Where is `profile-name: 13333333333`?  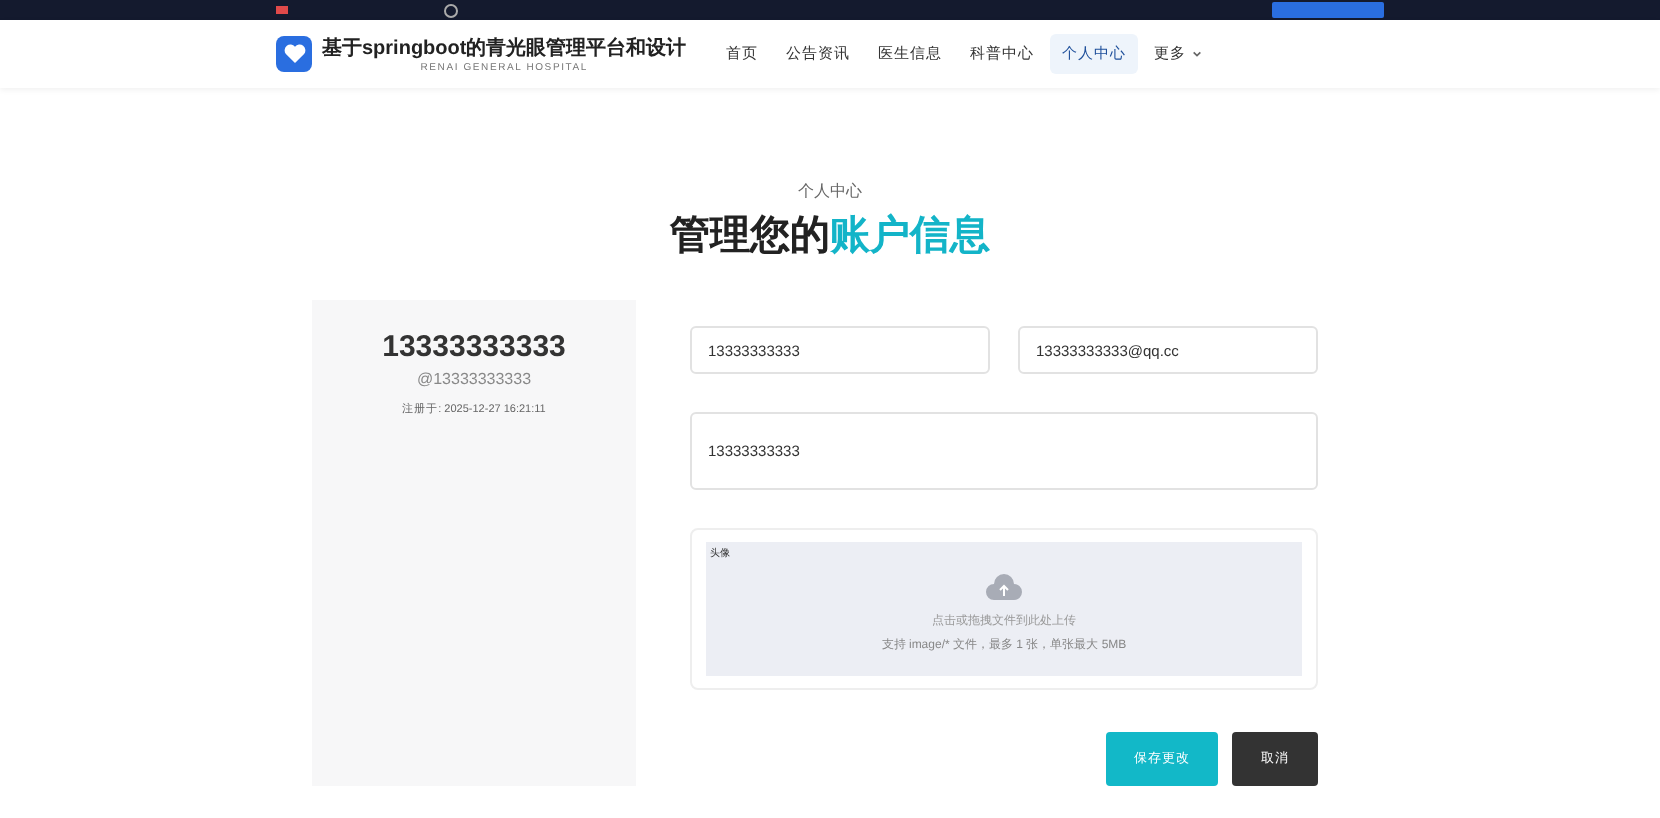
profile-name: 13333333333 is located at coordinates (474, 347).